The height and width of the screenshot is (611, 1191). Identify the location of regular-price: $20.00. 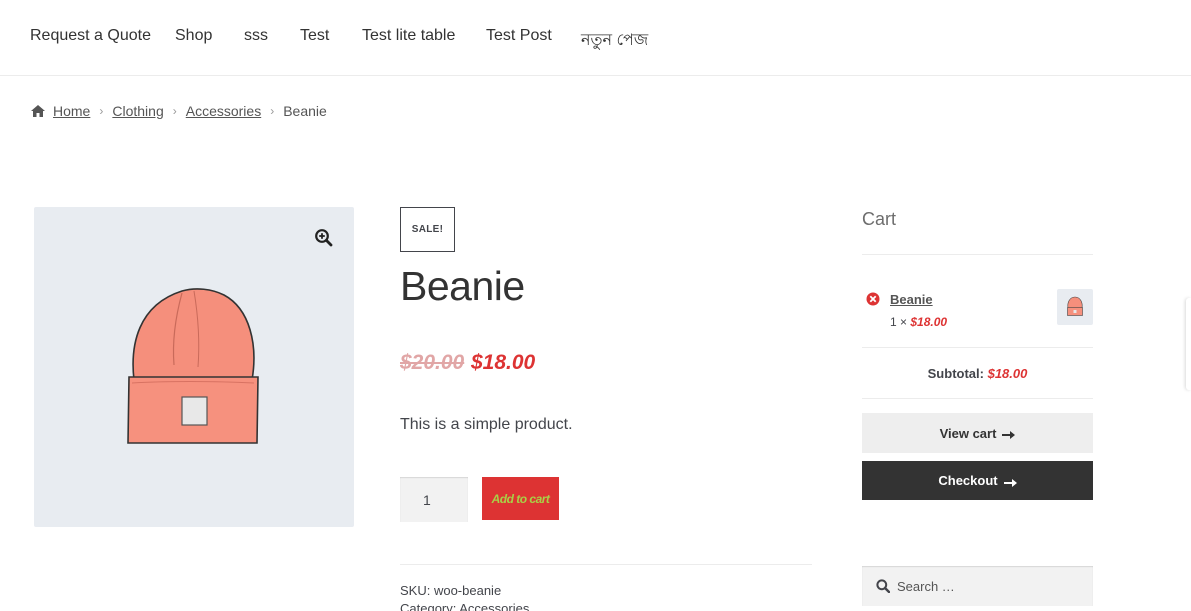
(432, 362).